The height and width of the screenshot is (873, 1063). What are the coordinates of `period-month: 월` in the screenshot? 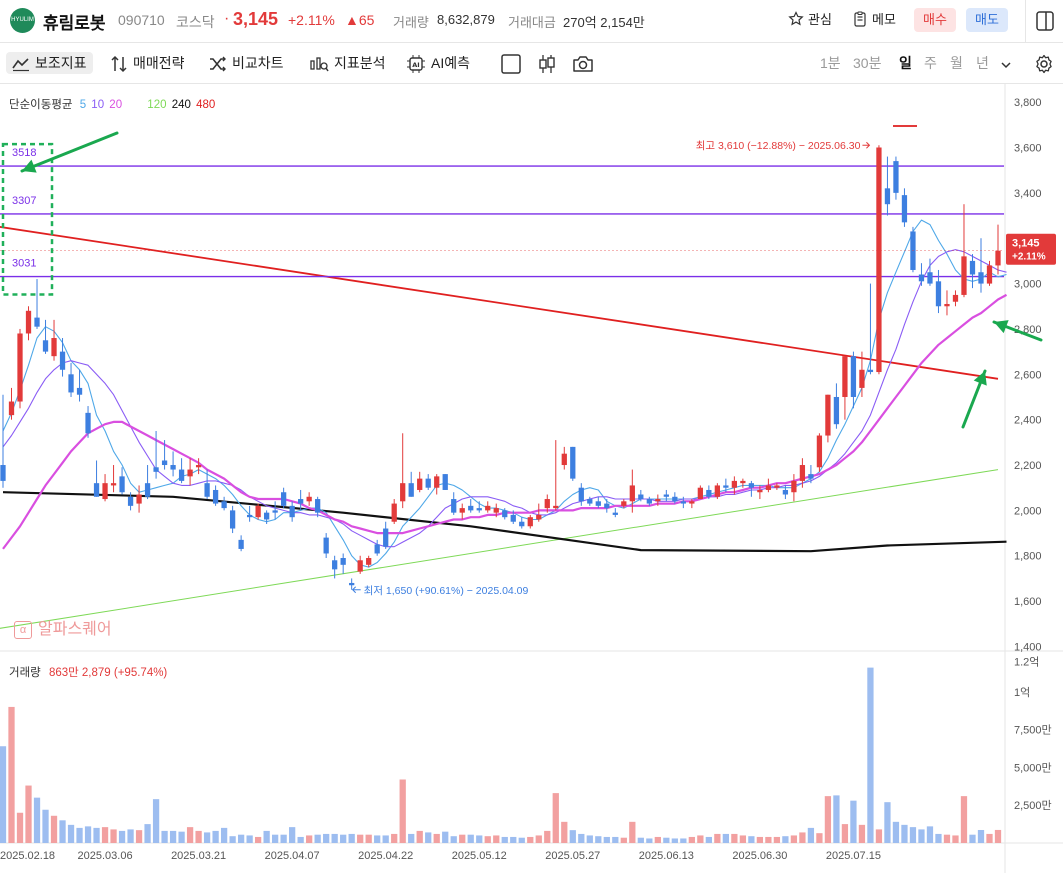 It's located at (956, 63).